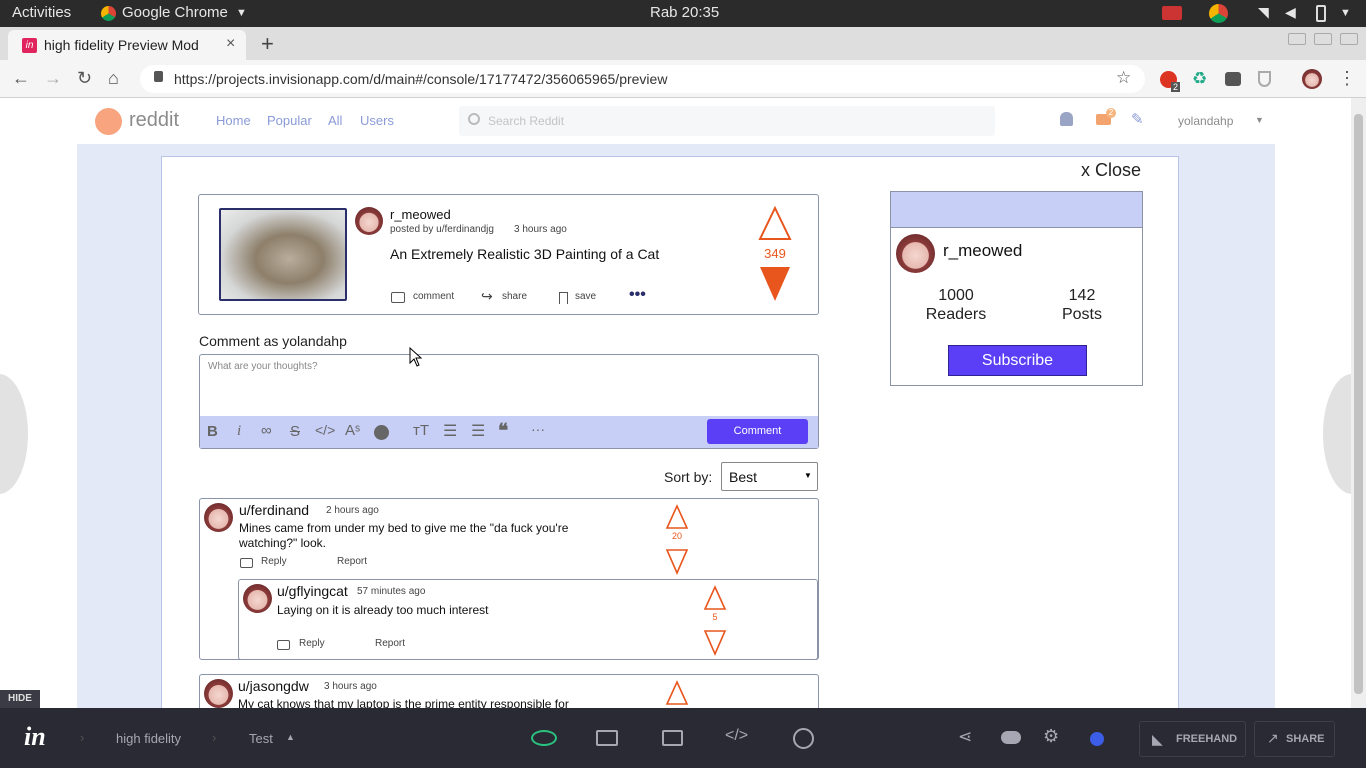 This screenshot has height=768, width=1366. I want to click on breadcrumb-project: high fidelity, so click(148, 738).